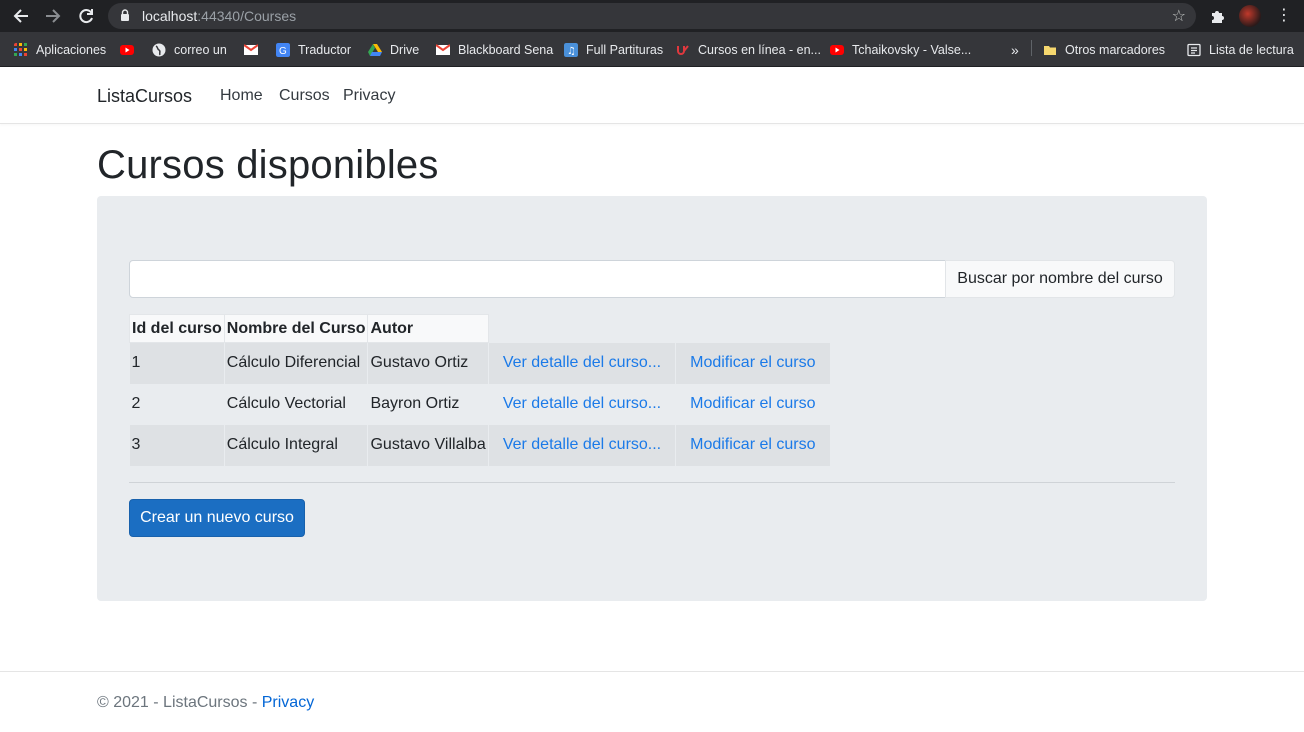  What do you see at coordinates (296, 404) in the screenshot?
I see `cell-name: Cálculo Vectorial` at bounding box center [296, 404].